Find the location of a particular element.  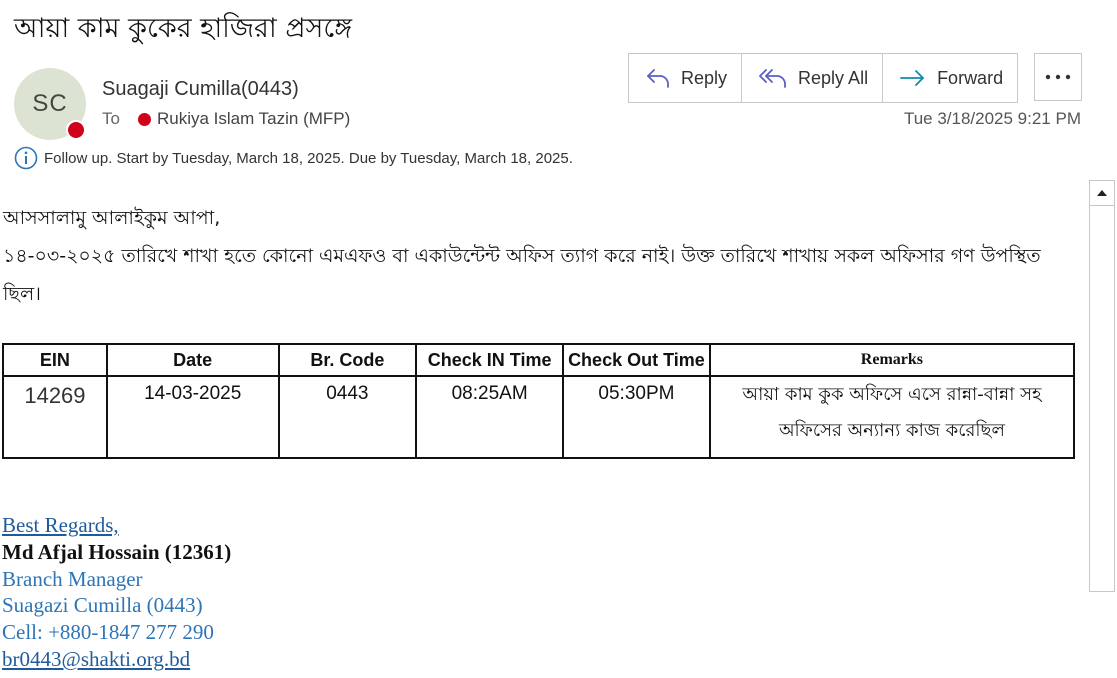

cell-ein: 14269 is located at coordinates (55, 417).